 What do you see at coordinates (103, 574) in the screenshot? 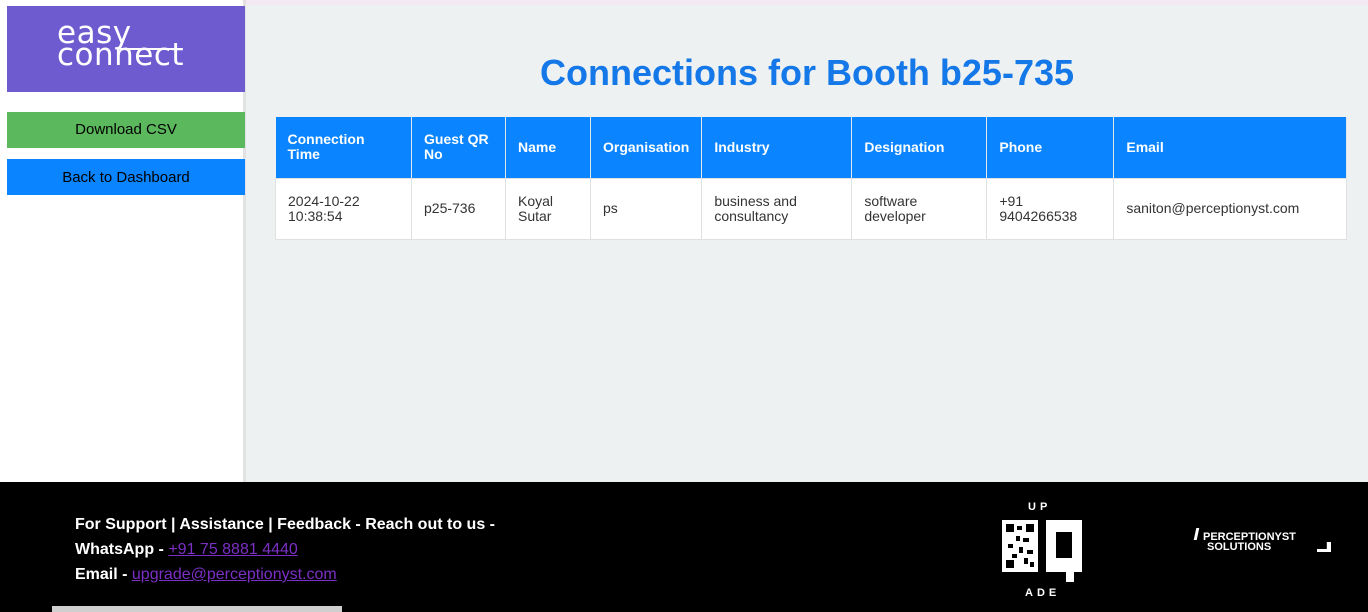
I see `email-label: Email -` at bounding box center [103, 574].